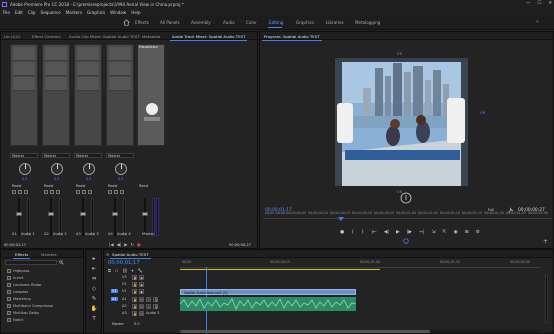 The height and width of the screenshot is (334, 554). What do you see at coordinates (6, 12) in the screenshot?
I see `menu-file: File` at bounding box center [6, 12].